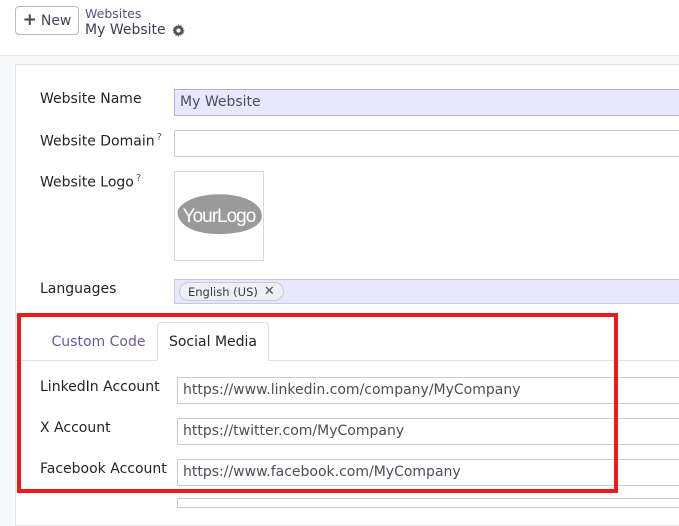 Image resolution: width=679 pixels, height=526 pixels. I want to click on your-logo-image: YourLogo, so click(219, 214).